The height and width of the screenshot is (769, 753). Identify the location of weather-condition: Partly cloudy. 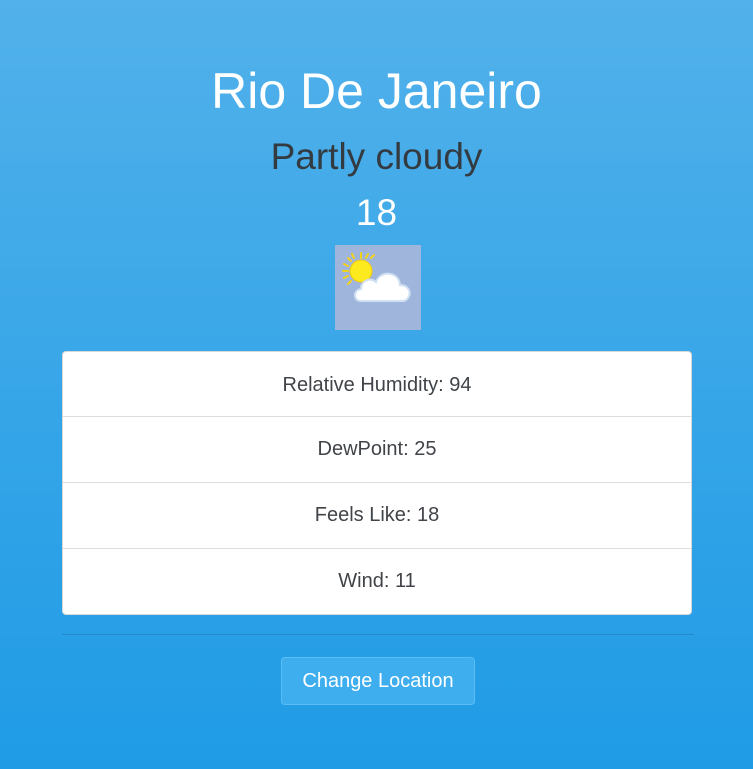
(376, 156).